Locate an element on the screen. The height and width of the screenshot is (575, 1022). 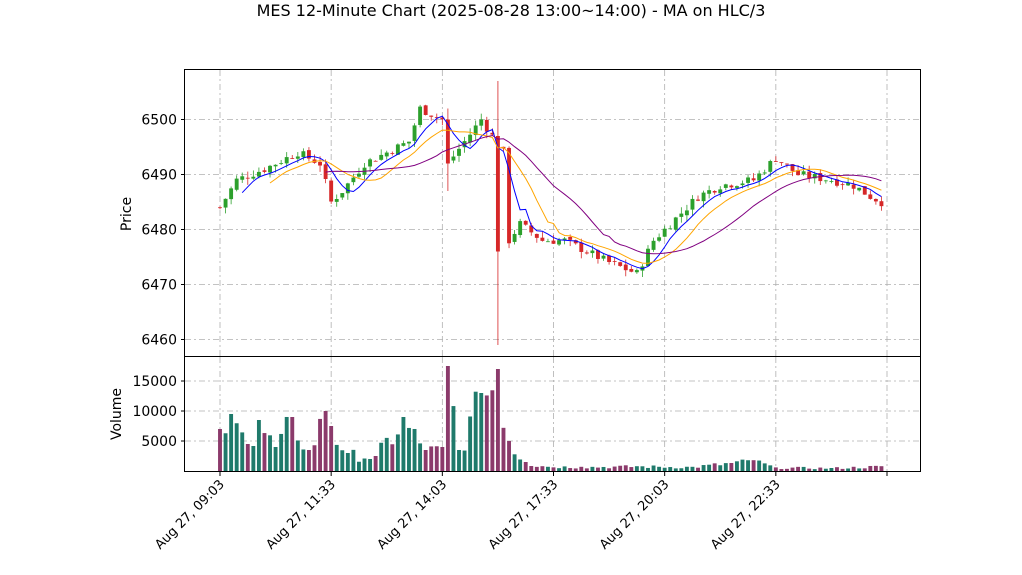
volume-frame is located at coordinates (552, 414).